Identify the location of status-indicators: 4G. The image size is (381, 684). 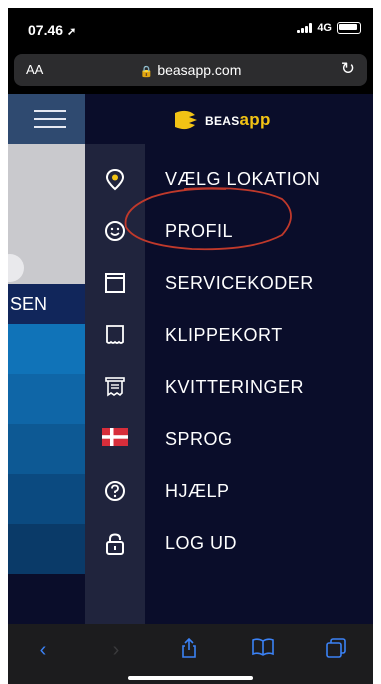
(329, 28).